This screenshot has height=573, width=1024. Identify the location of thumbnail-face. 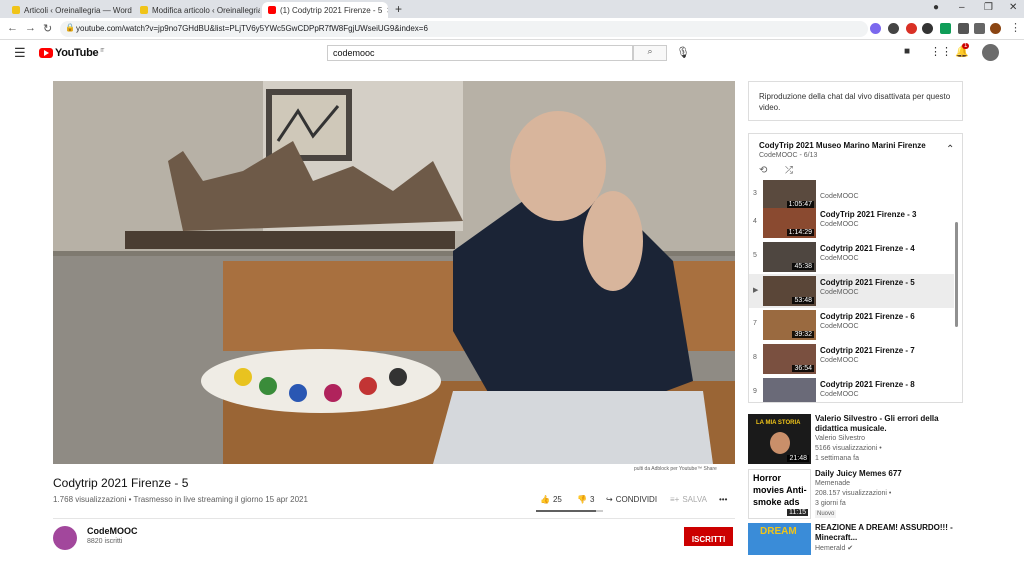
(780, 443).